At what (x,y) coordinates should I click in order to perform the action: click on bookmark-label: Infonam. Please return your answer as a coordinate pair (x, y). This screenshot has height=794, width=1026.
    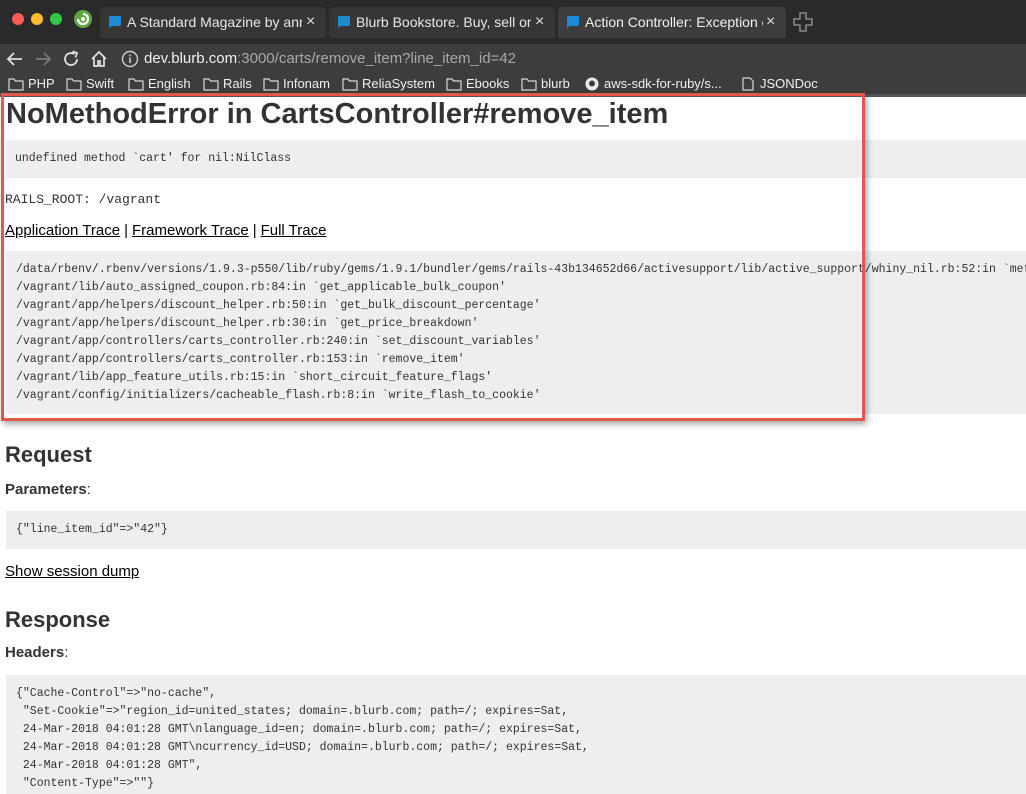
    Looking at the image, I should click on (306, 83).